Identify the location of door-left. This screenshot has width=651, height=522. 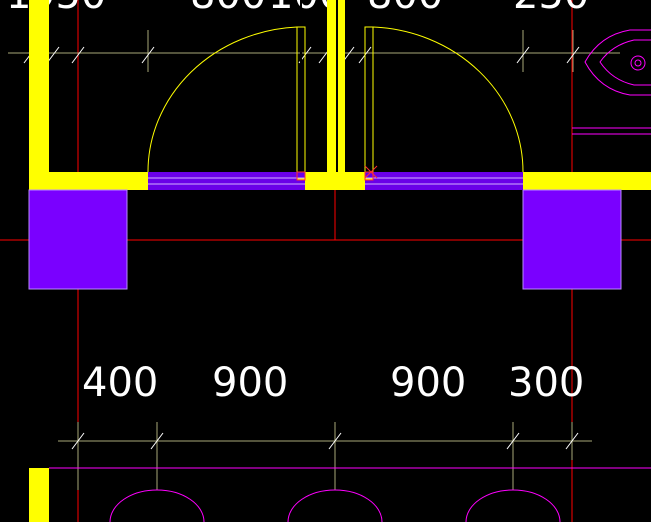
(226, 103).